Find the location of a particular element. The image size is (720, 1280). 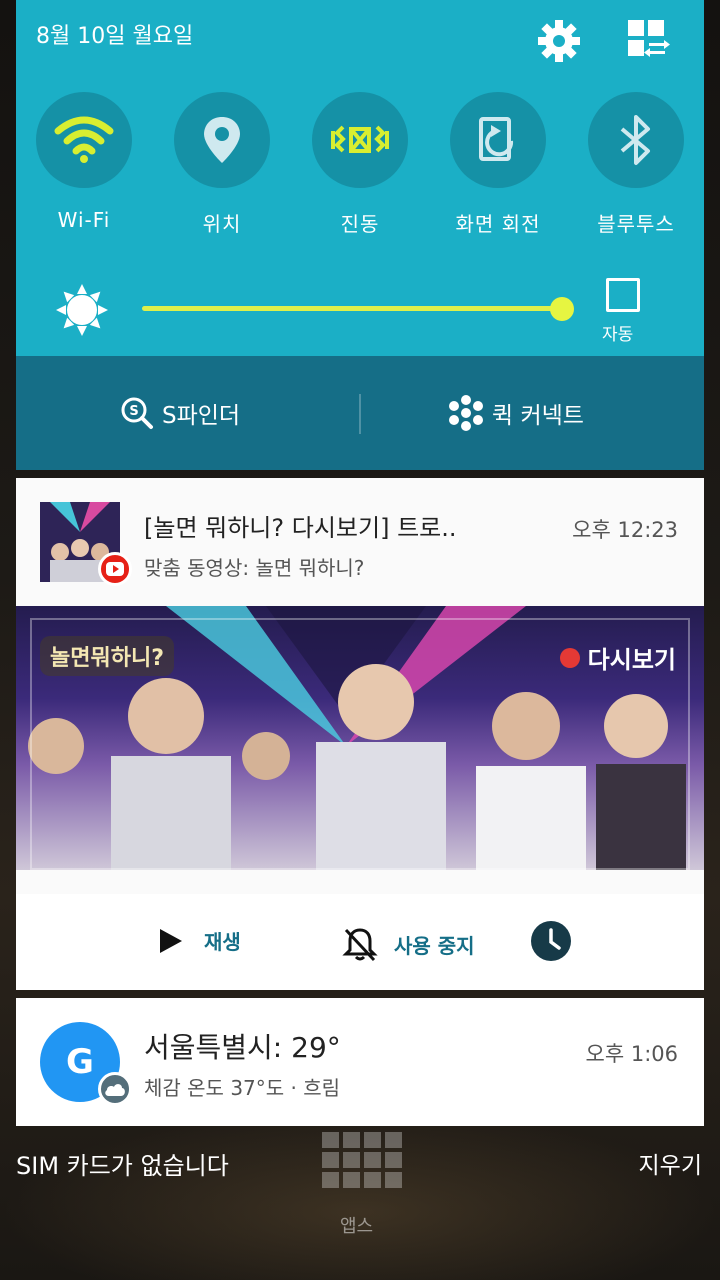

toggle-vibrate-label: 진동 is located at coordinates (360, 224).